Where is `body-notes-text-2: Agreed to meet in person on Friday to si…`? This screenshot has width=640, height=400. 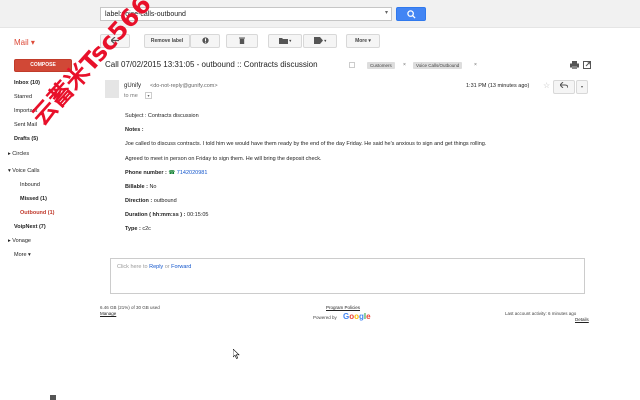 body-notes-text-2: Agreed to meet in person on Friday to si… is located at coordinates (223, 159).